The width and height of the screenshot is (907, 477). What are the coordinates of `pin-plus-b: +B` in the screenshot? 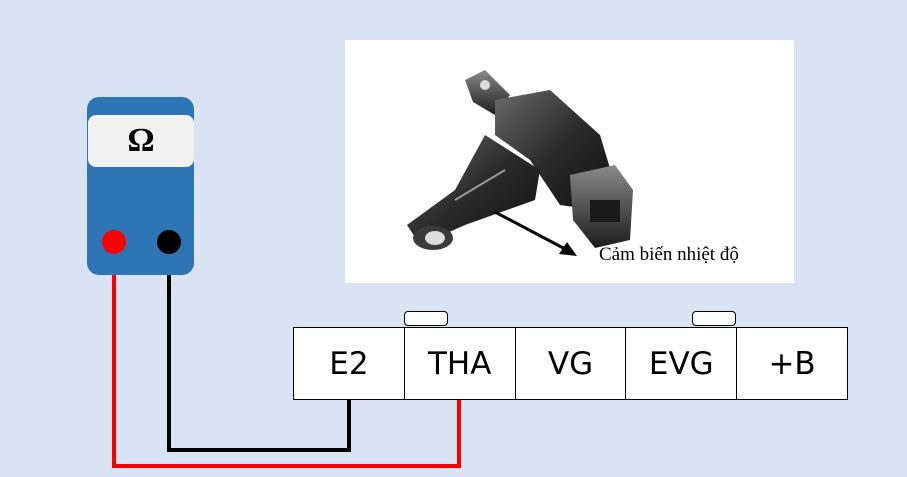 It's located at (792, 363).